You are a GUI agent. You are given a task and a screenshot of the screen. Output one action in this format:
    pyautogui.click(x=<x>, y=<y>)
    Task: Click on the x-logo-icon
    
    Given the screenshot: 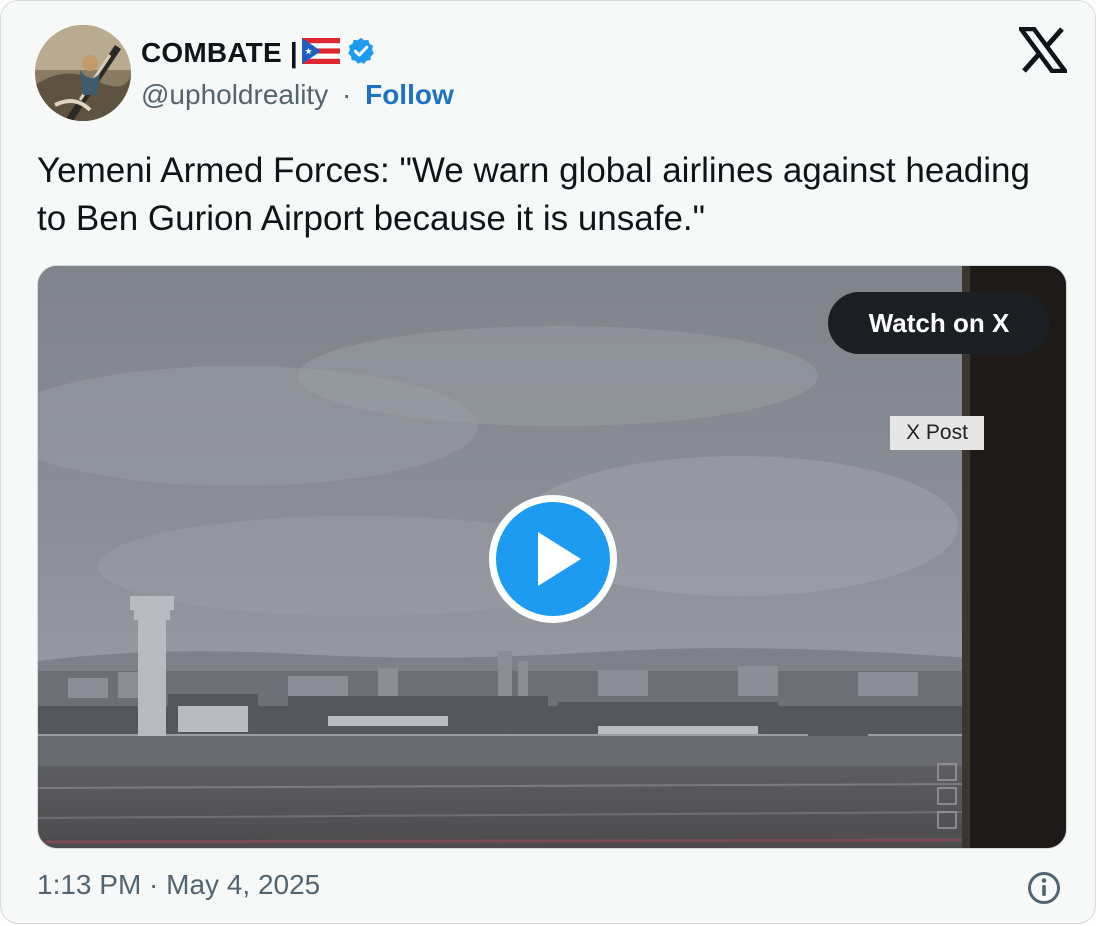 What is the action you would take?
    pyautogui.click(x=1043, y=50)
    